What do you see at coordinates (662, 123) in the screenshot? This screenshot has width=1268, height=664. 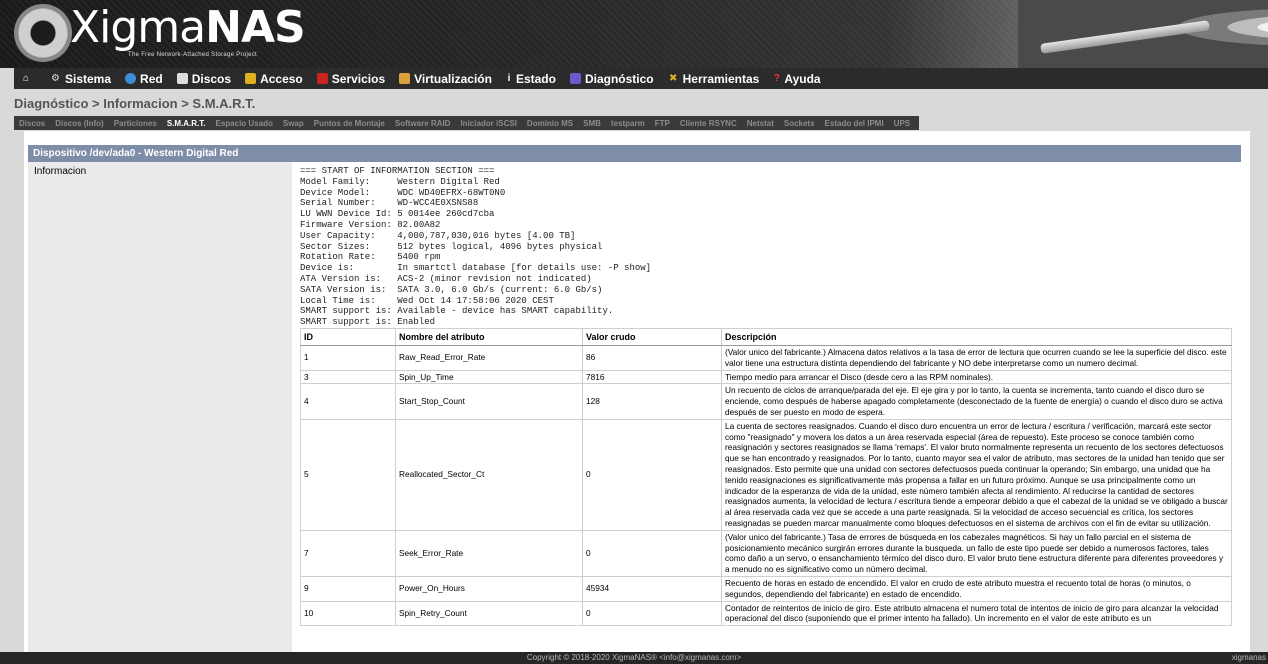 I see `tab-ftp: FTP` at bounding box center [662, 123].